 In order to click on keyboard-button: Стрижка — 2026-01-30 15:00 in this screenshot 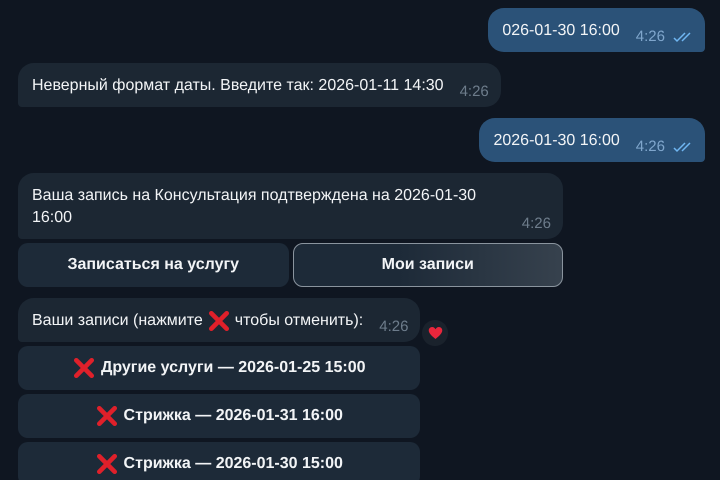, I will do `click(219, 461)`.